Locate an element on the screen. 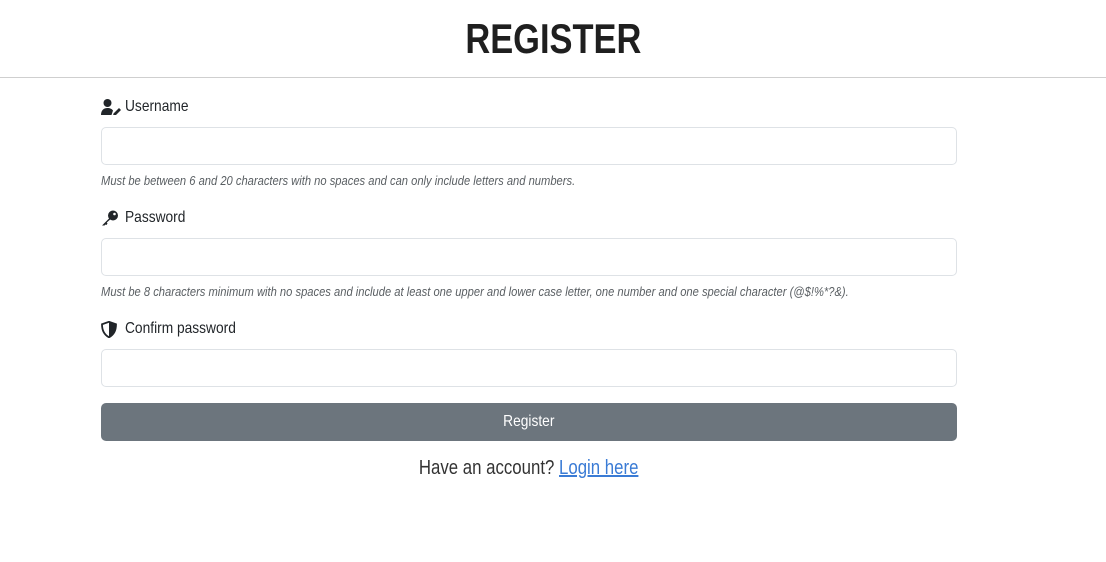  login-prompt-inner: Have an account? Login here is located at coordinates (529, 468).